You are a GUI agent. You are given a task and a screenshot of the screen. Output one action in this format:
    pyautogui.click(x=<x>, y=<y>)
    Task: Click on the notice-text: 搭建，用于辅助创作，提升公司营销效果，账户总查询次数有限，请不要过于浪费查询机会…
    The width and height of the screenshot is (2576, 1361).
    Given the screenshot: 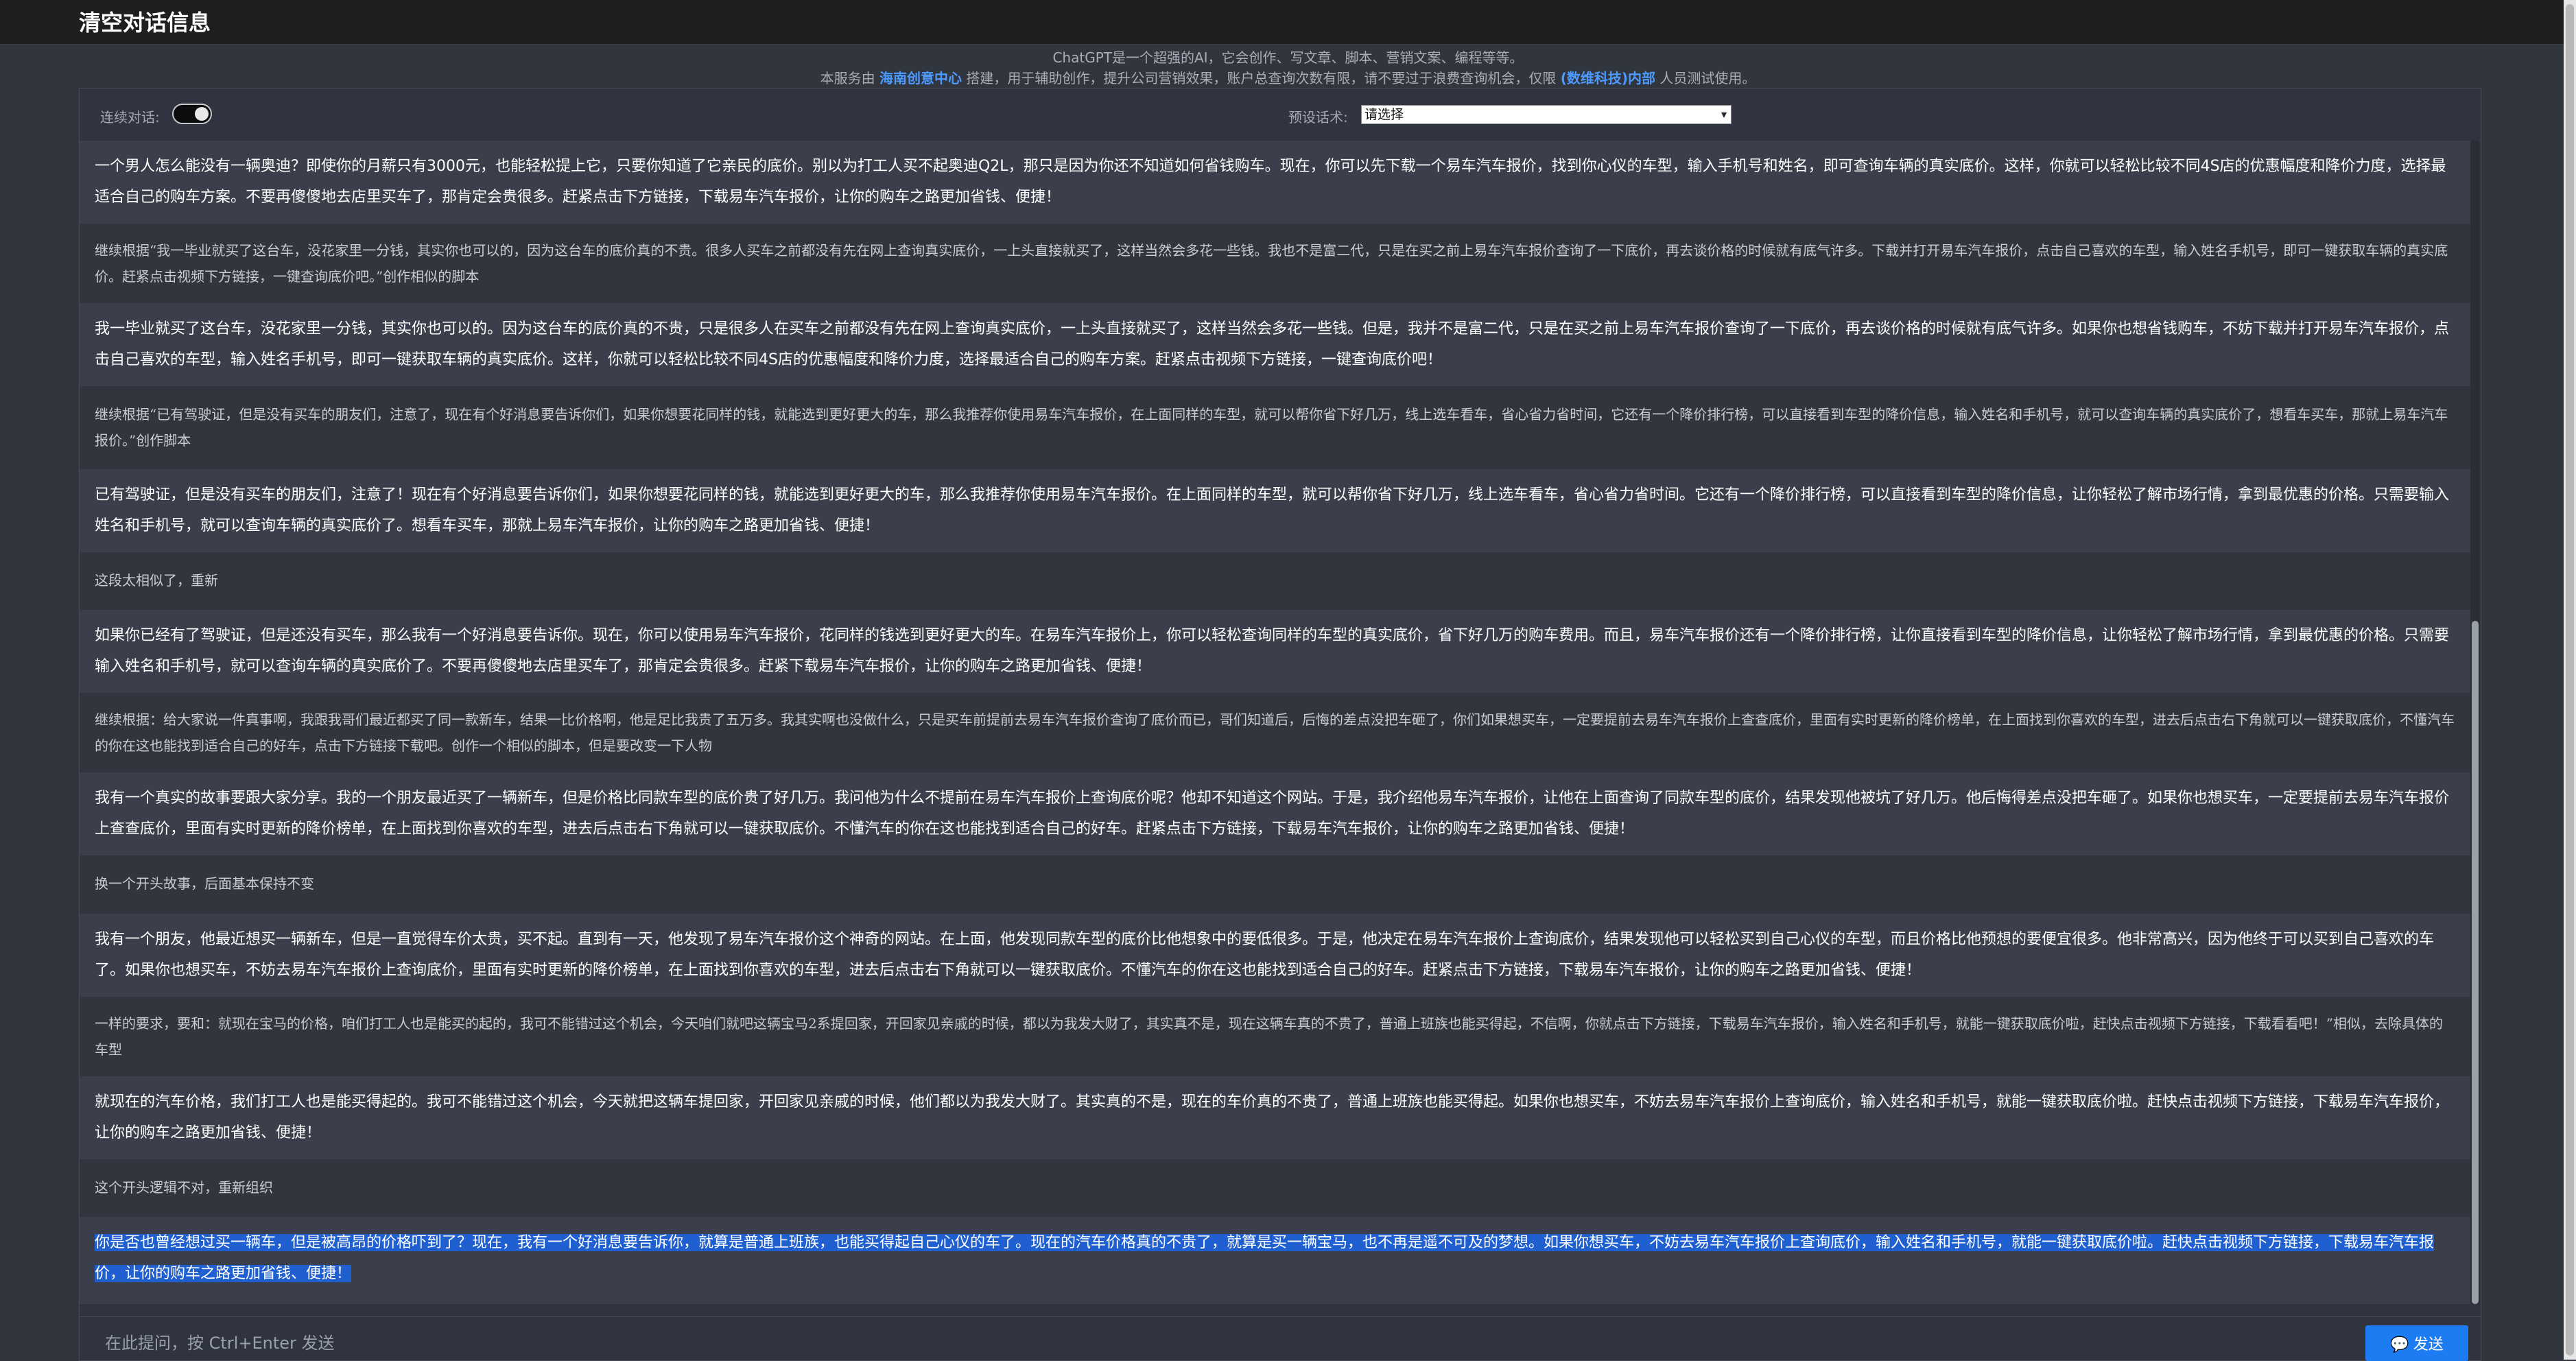 What is the action you would take?
    pyautogui.click(x=1261, y=78)
    